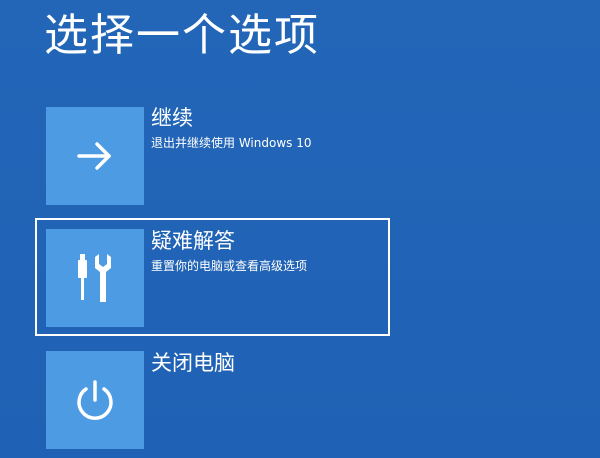 This screenshot has width=600, height=458. I want to click on tools-icon, so click(95, 278).